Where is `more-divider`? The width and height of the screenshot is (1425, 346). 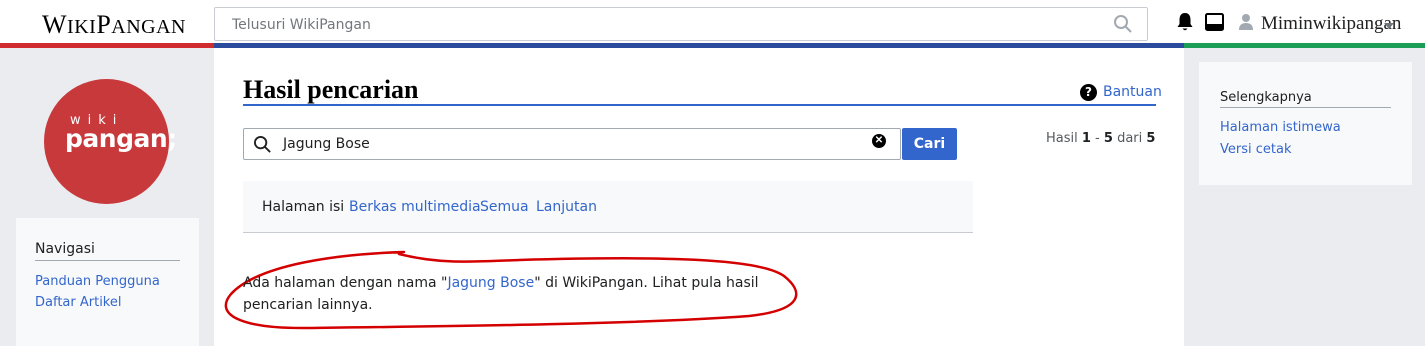
more-divider is located at coordinates (1305, 107).